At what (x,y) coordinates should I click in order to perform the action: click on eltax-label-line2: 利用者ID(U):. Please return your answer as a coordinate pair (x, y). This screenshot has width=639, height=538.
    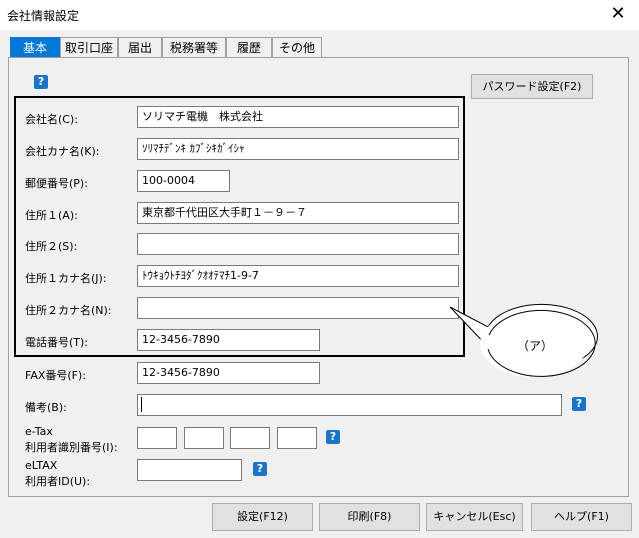
    Looking at the image, I should click on (58, 481).